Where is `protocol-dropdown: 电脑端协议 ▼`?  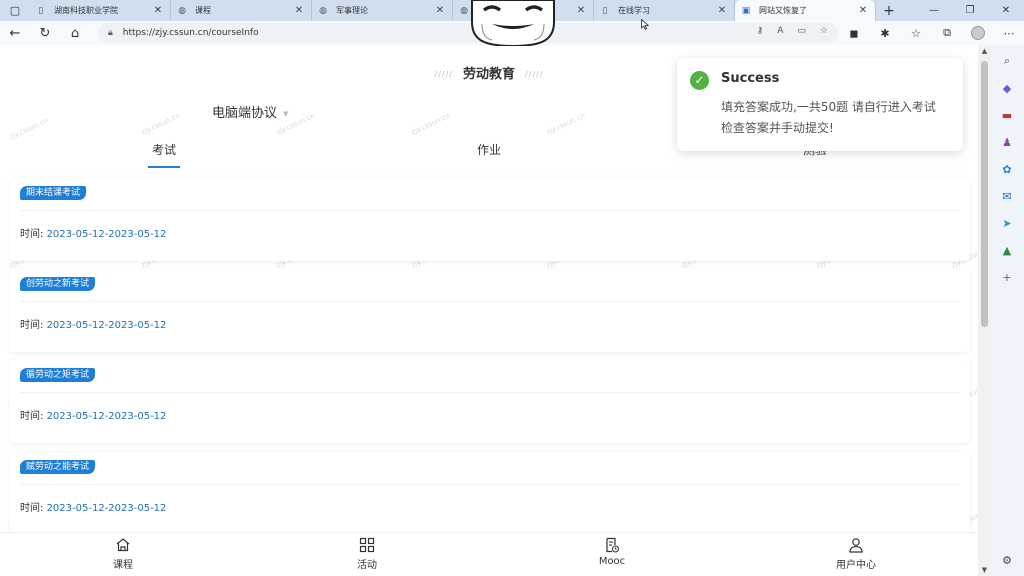 protocol-dropdown: 电脑端协议 ▼ is located at coordinates (250, 111).